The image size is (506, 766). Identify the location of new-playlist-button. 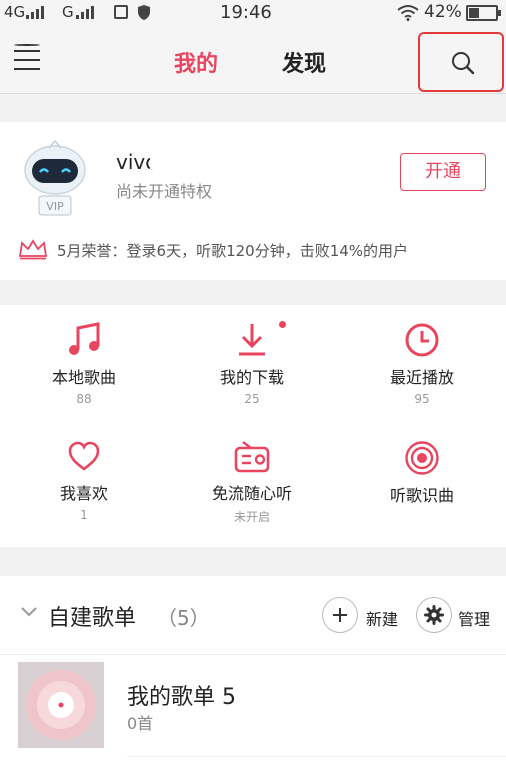
(340, 615).